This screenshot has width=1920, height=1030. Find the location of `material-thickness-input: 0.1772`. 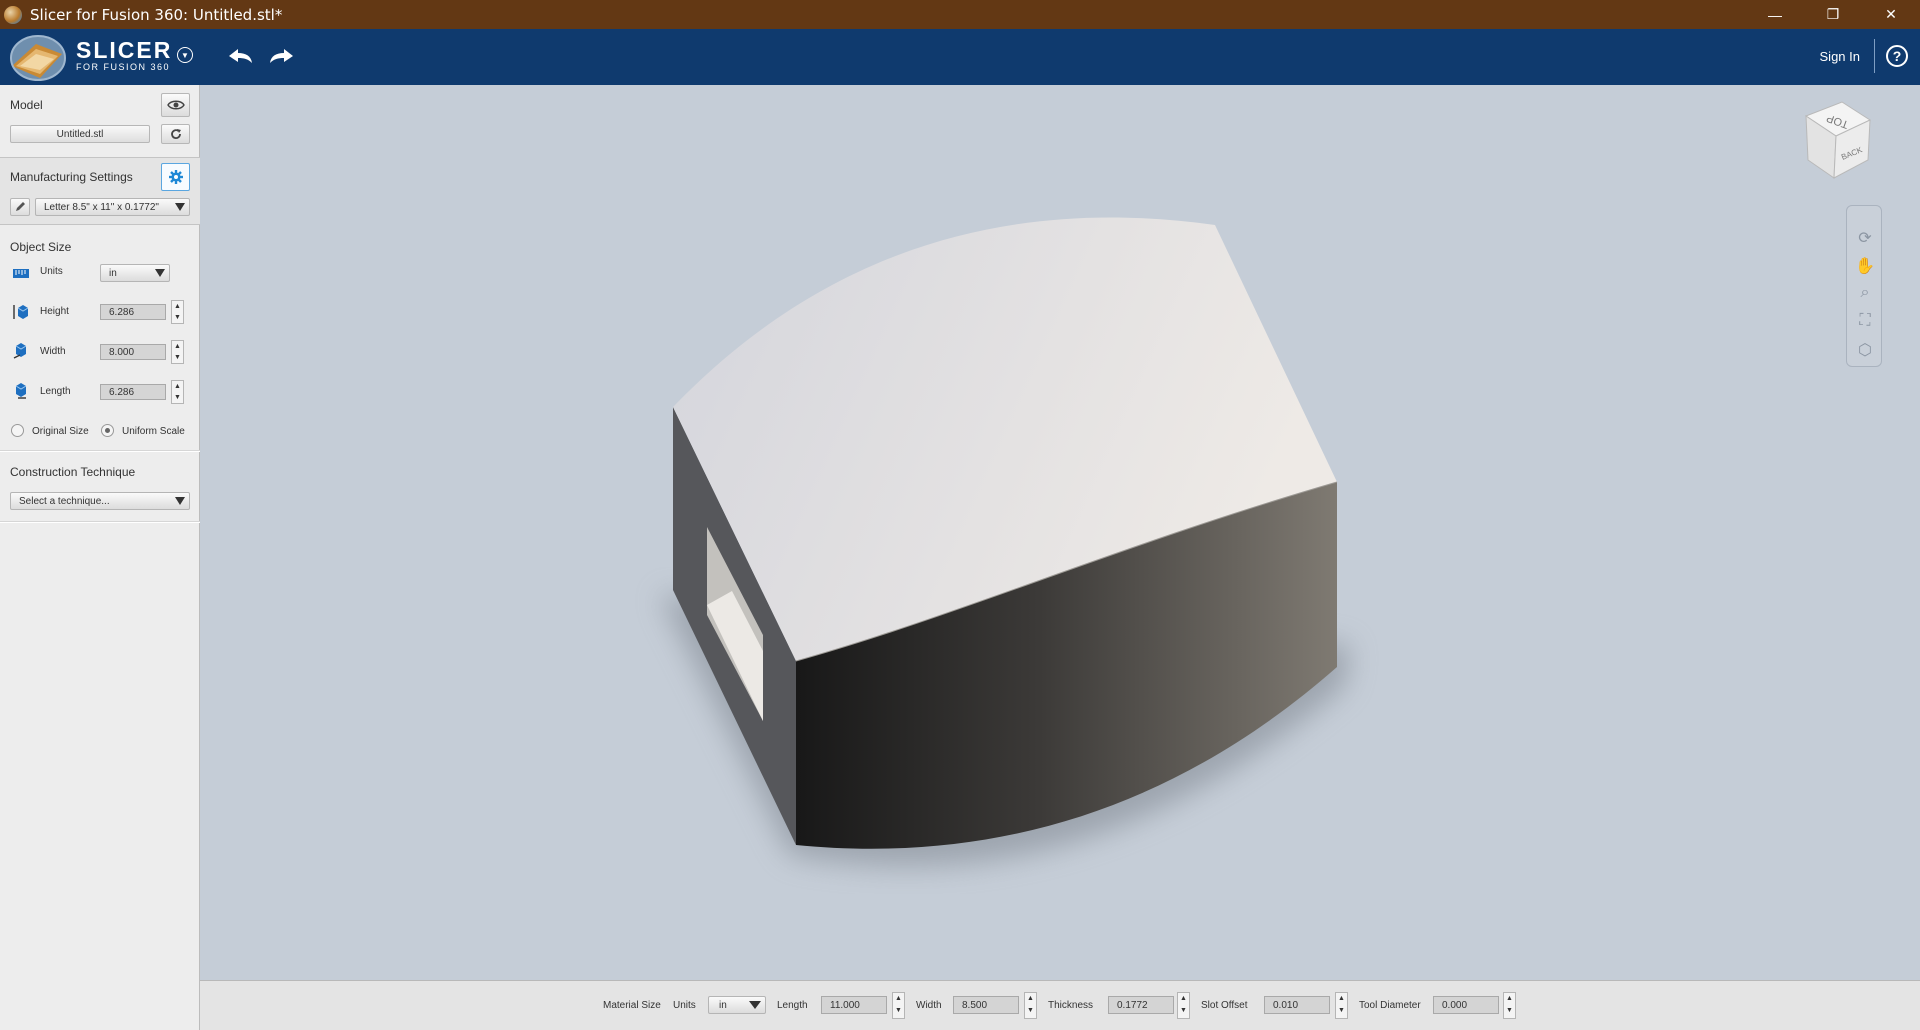

material-thickness-input: 0.1772 is located at coordinates (1141, 1005).